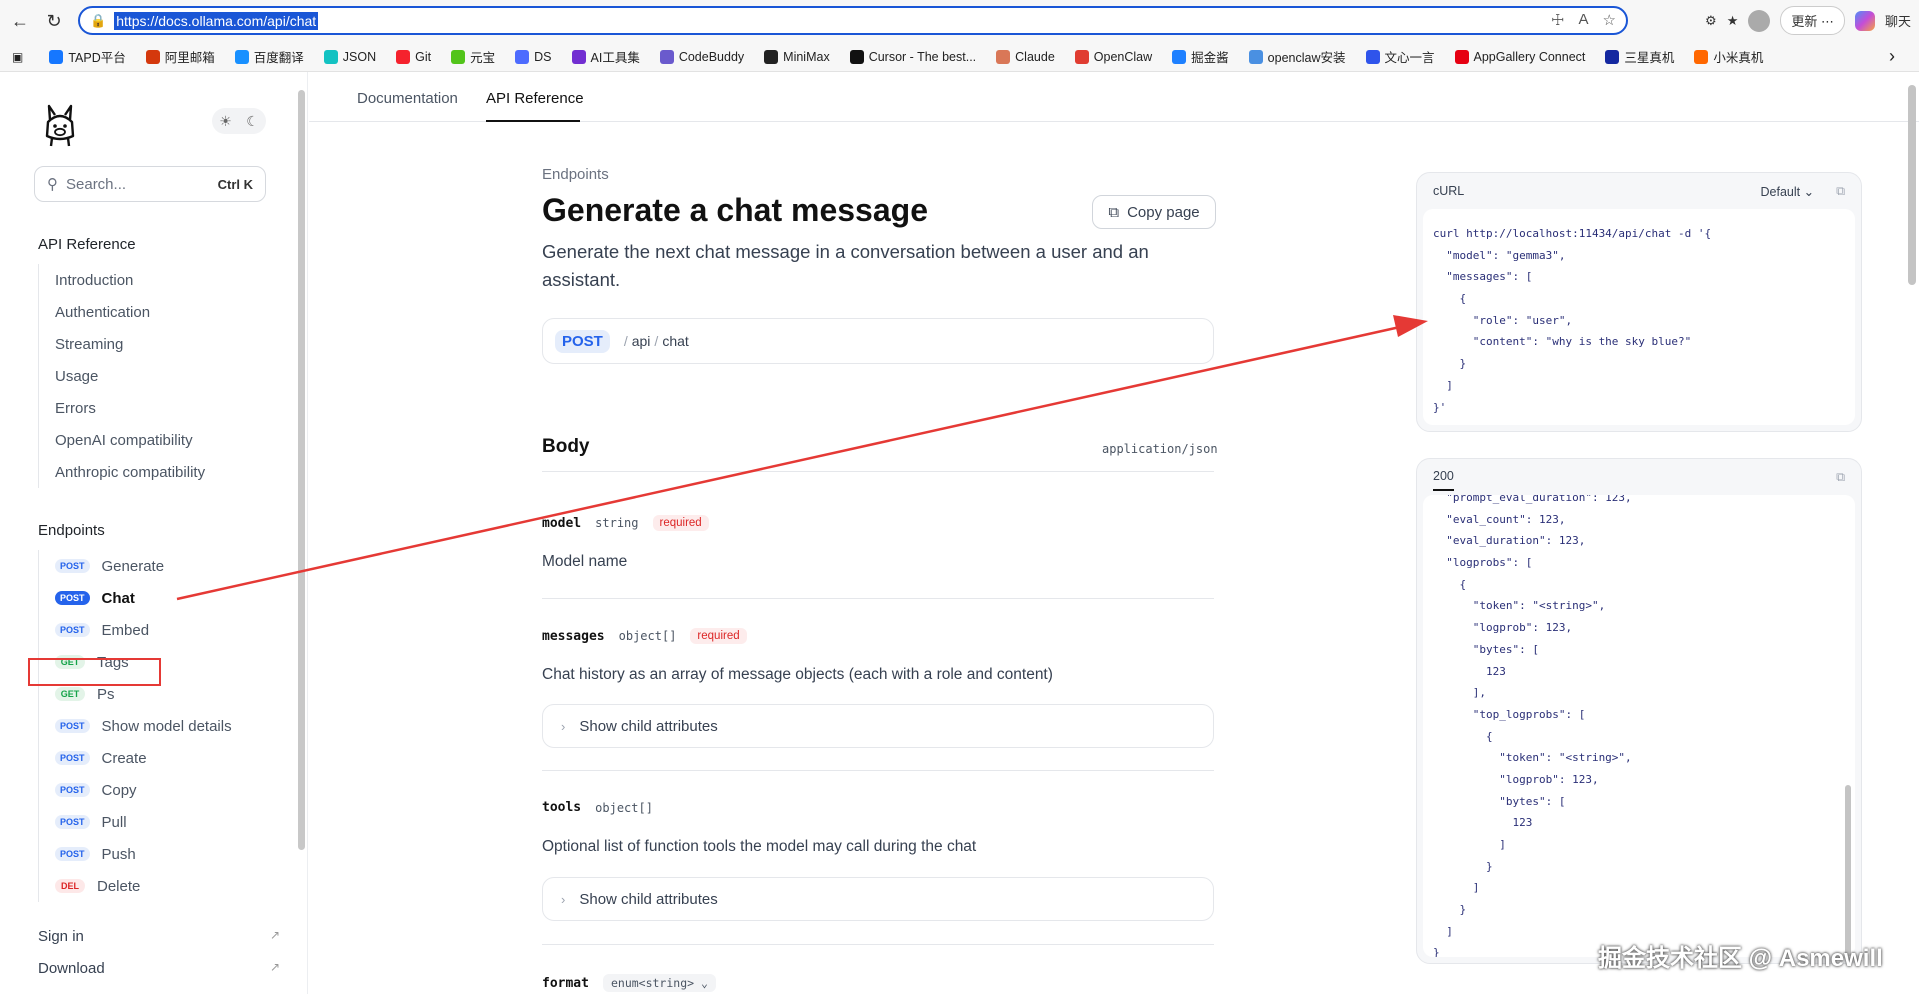  I want to click on bookmark-item: 小米真机, so click(1728, 56).